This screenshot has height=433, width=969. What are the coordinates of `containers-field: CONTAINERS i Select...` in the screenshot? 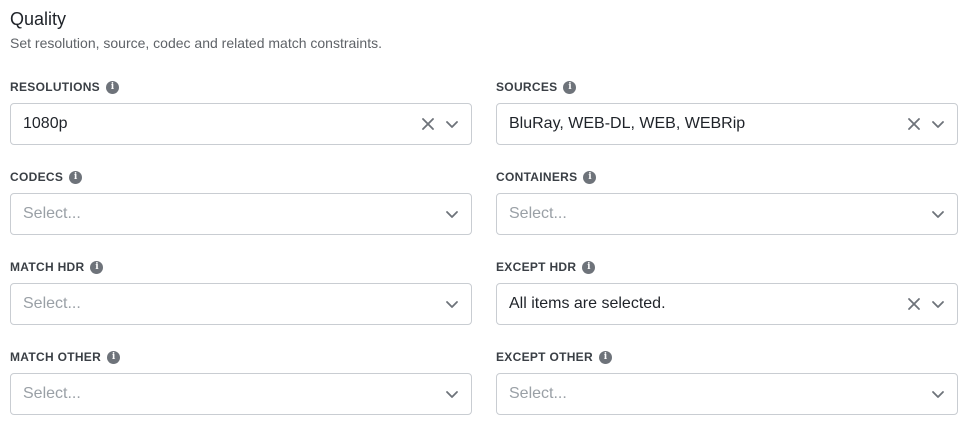 It's located at (727, 202).